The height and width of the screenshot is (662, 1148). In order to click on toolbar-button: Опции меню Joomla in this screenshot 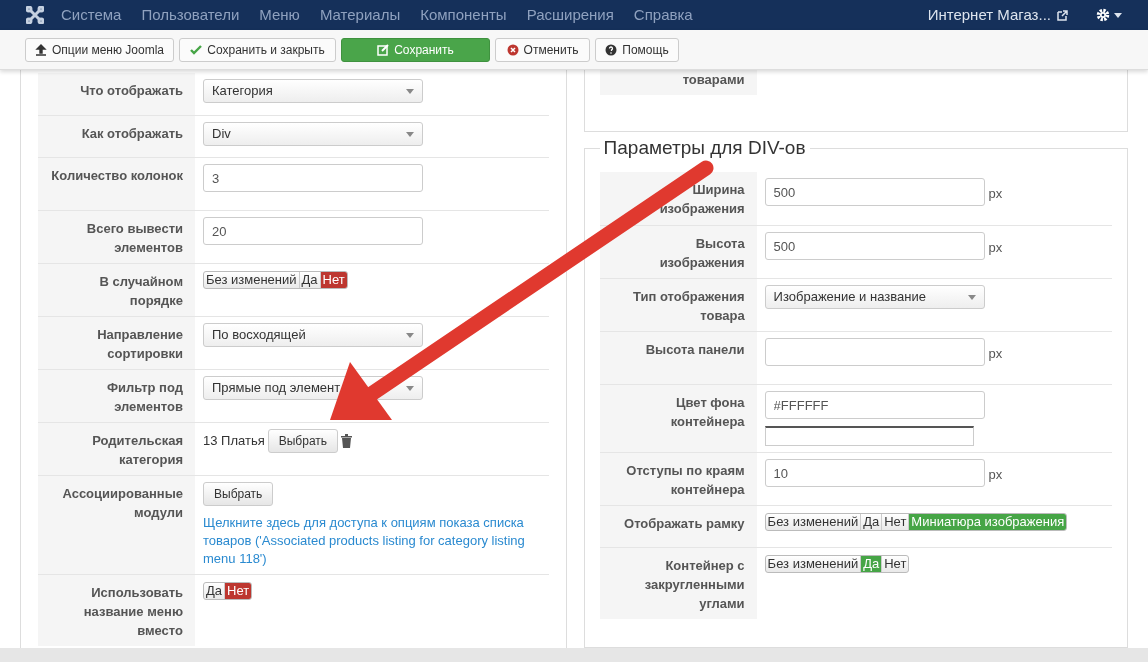, I will do `click(99, 49)`.